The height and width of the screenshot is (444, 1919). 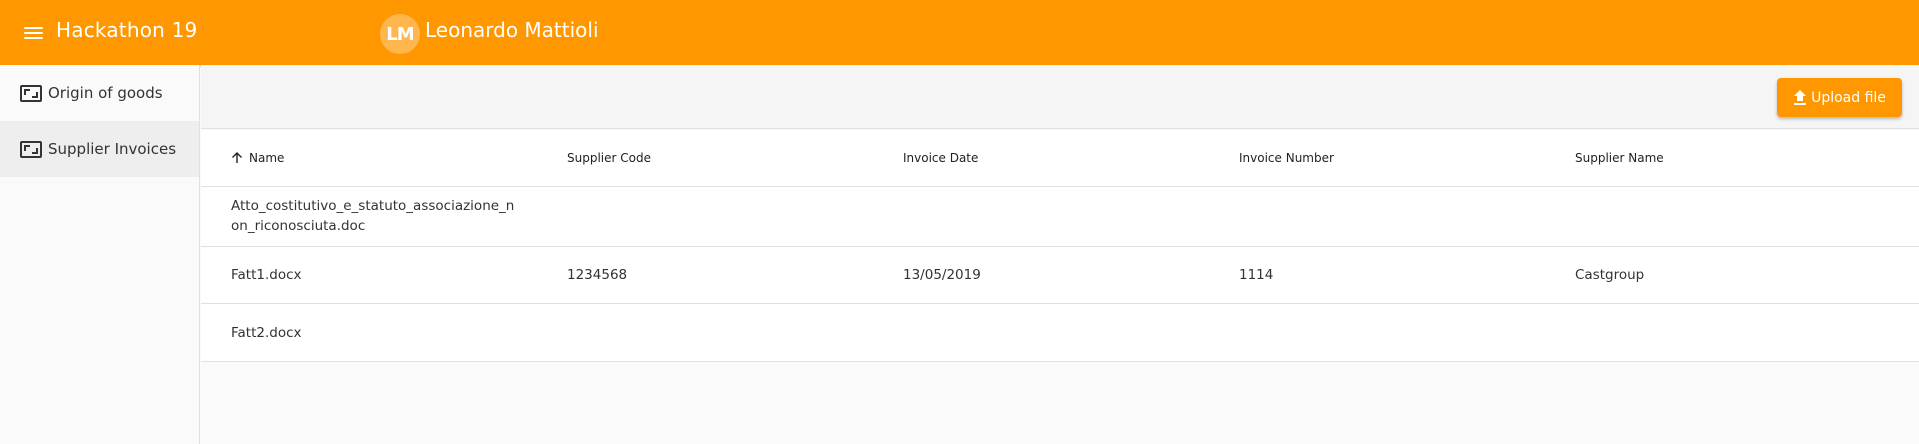 I want to click on sidebar-item-label: Supplier Invoices, so click(x=112, y=149).